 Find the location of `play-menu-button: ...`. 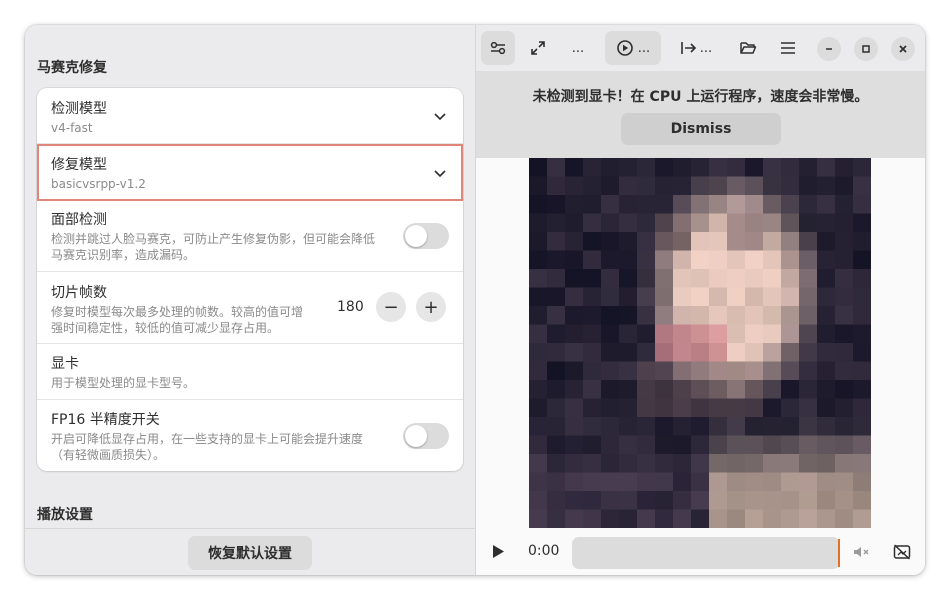

play-menu-button: ... is located at coordinates (633, 48).